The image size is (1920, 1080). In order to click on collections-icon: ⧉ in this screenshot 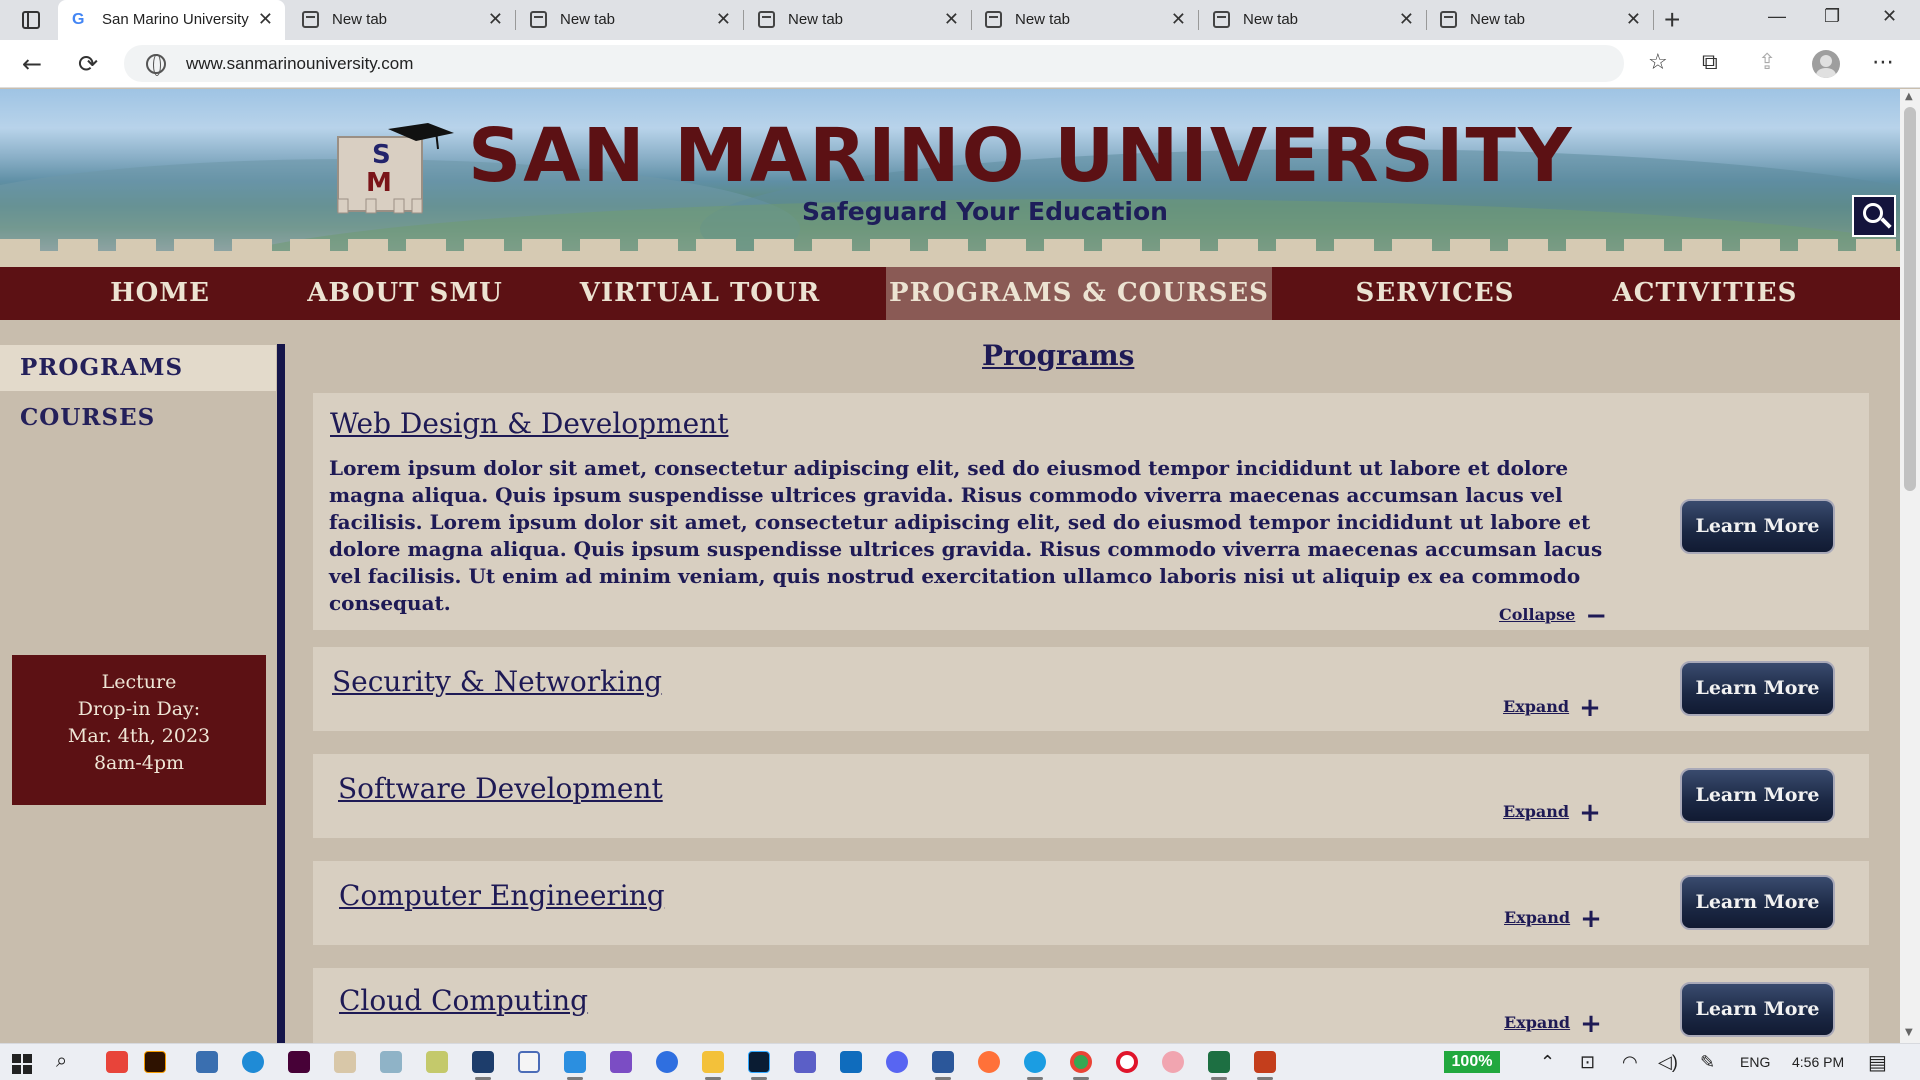, I will do `click(1710, 62)`.